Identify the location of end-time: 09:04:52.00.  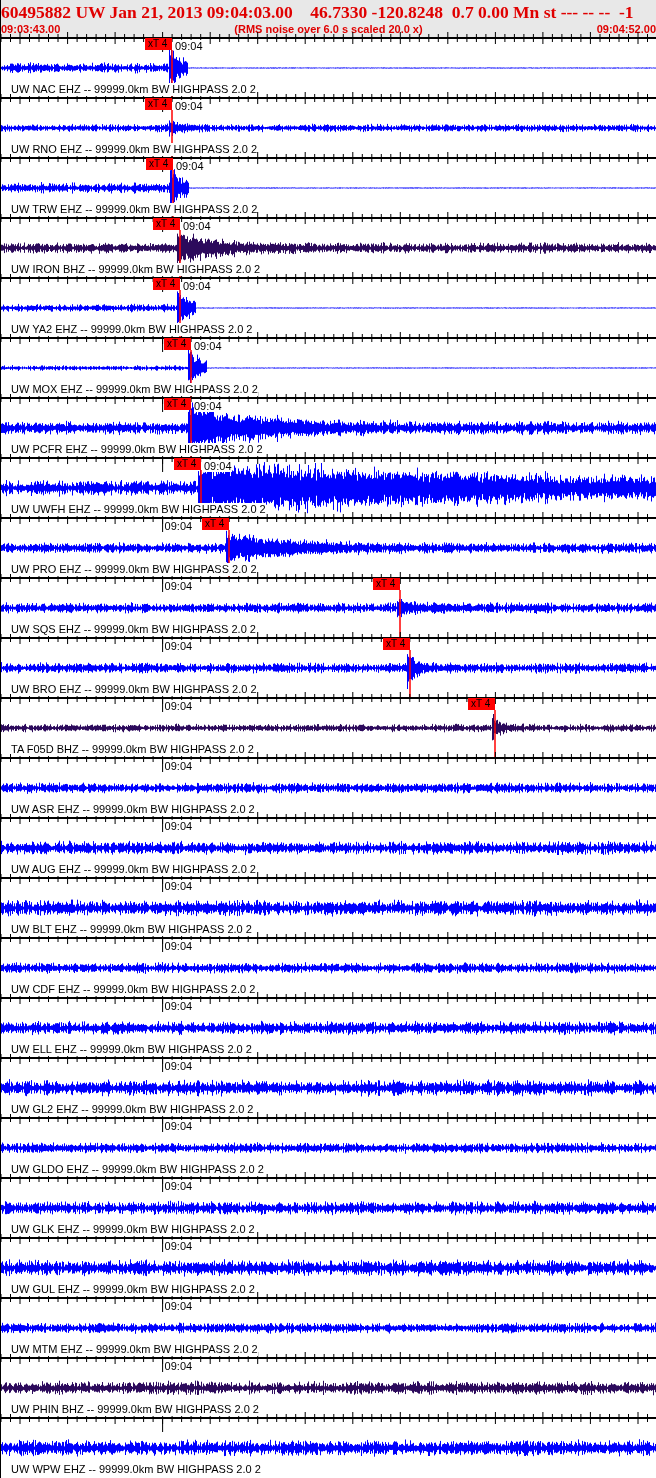
(626, 29).